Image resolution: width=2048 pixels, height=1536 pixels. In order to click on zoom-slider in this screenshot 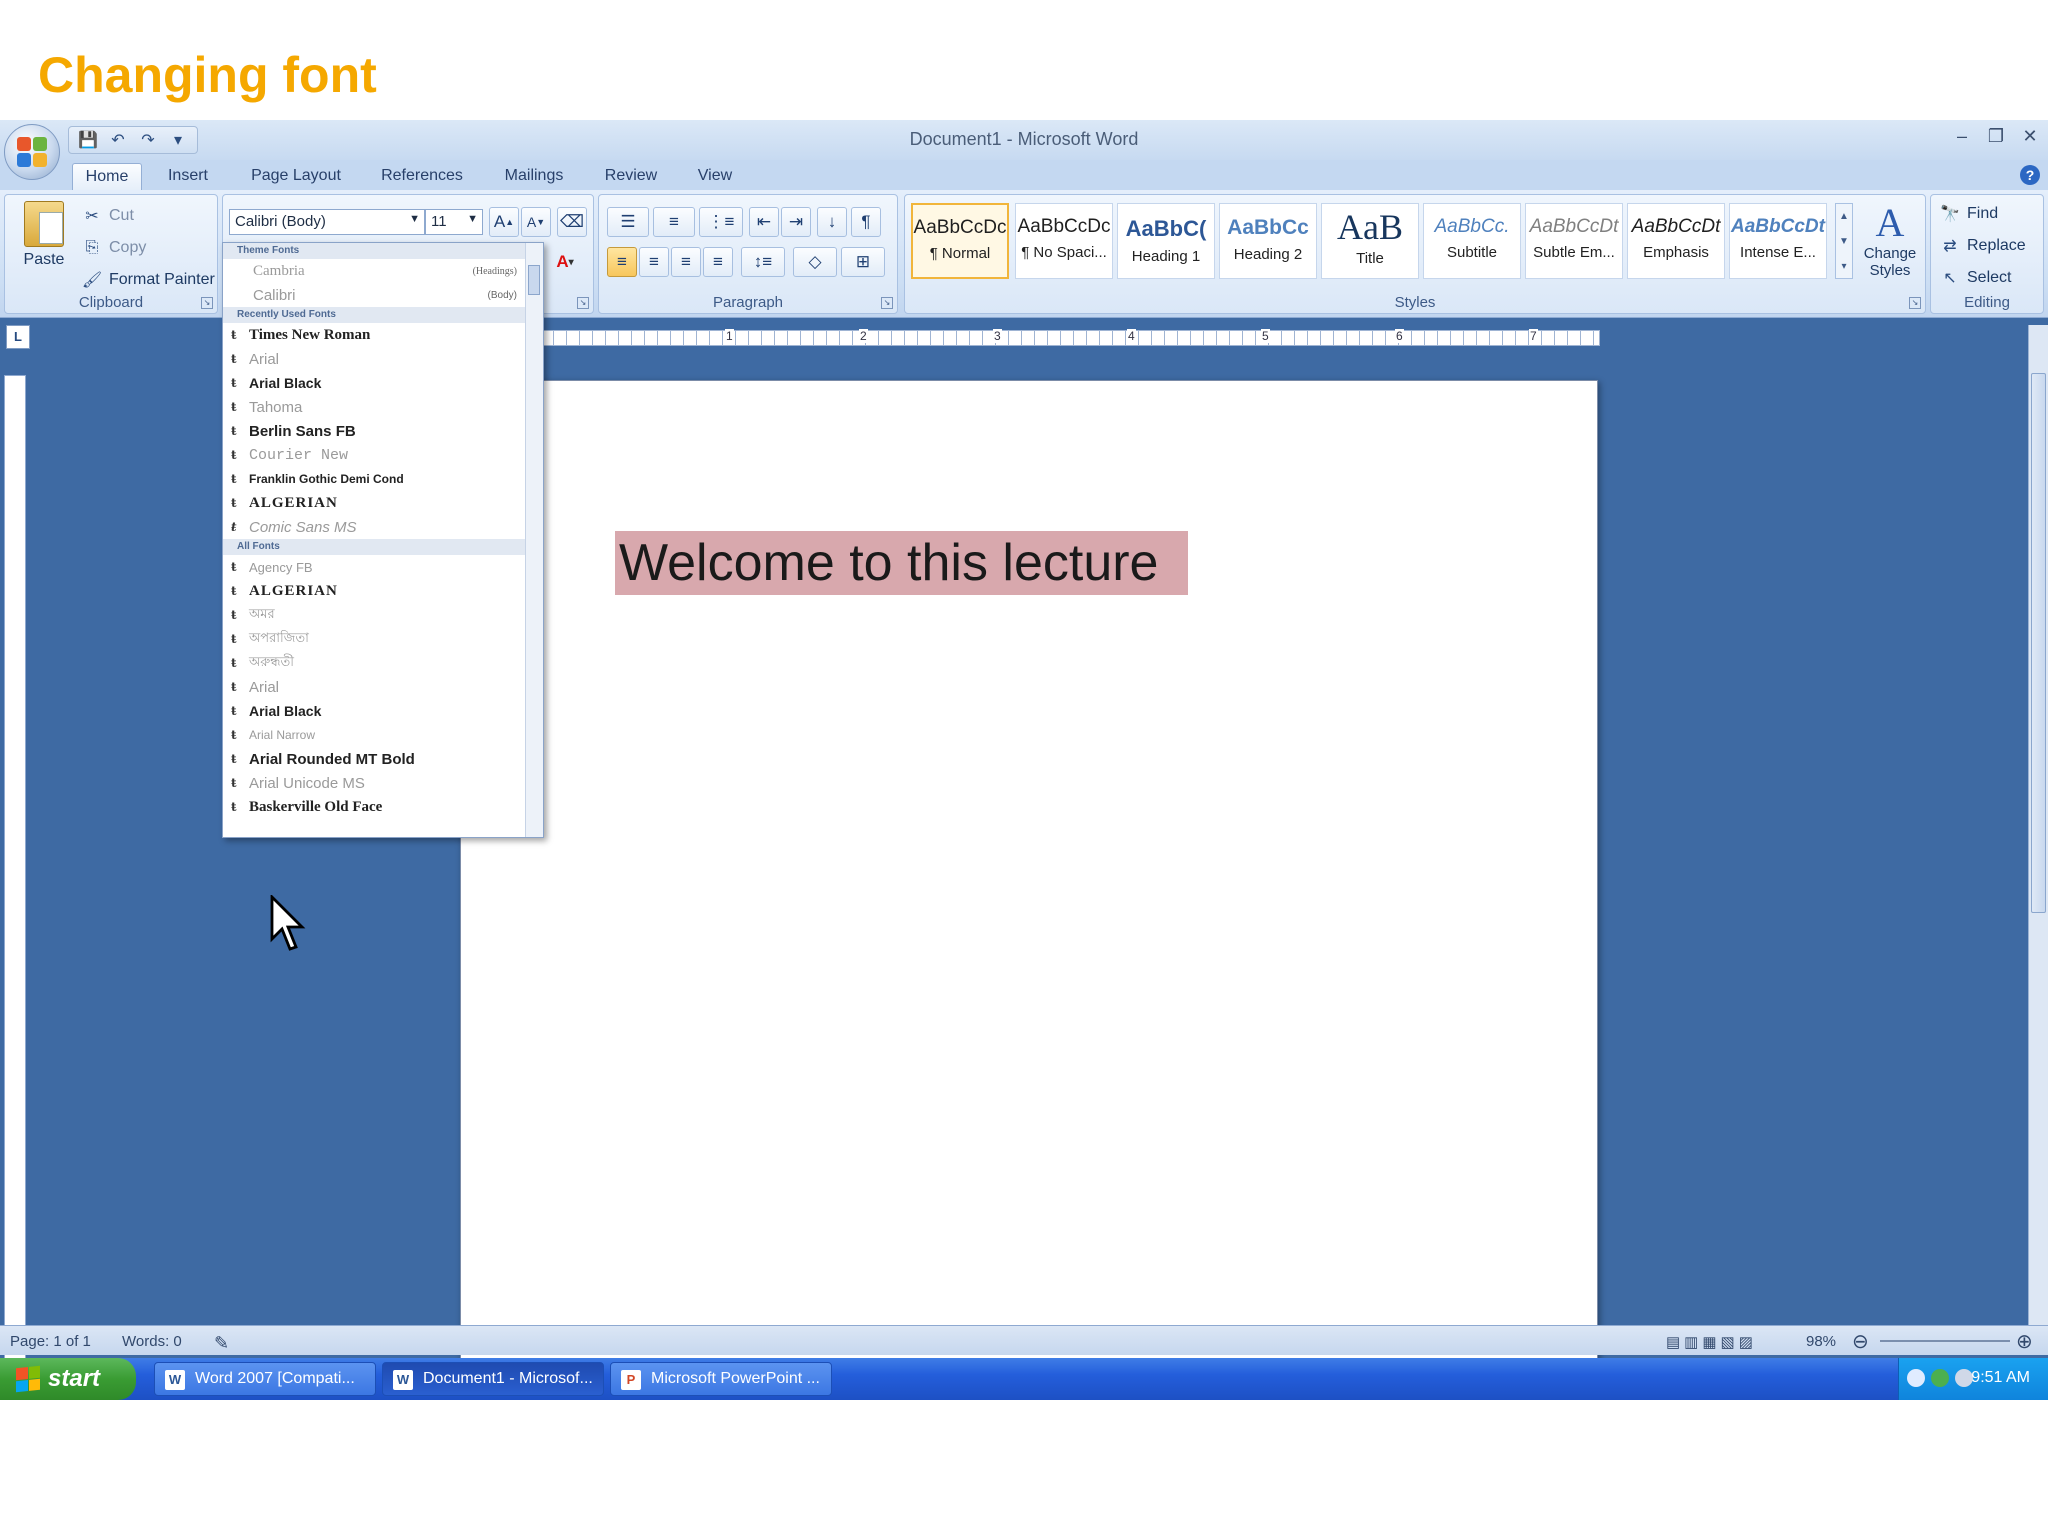, I will do `click(1945, 1341)`.